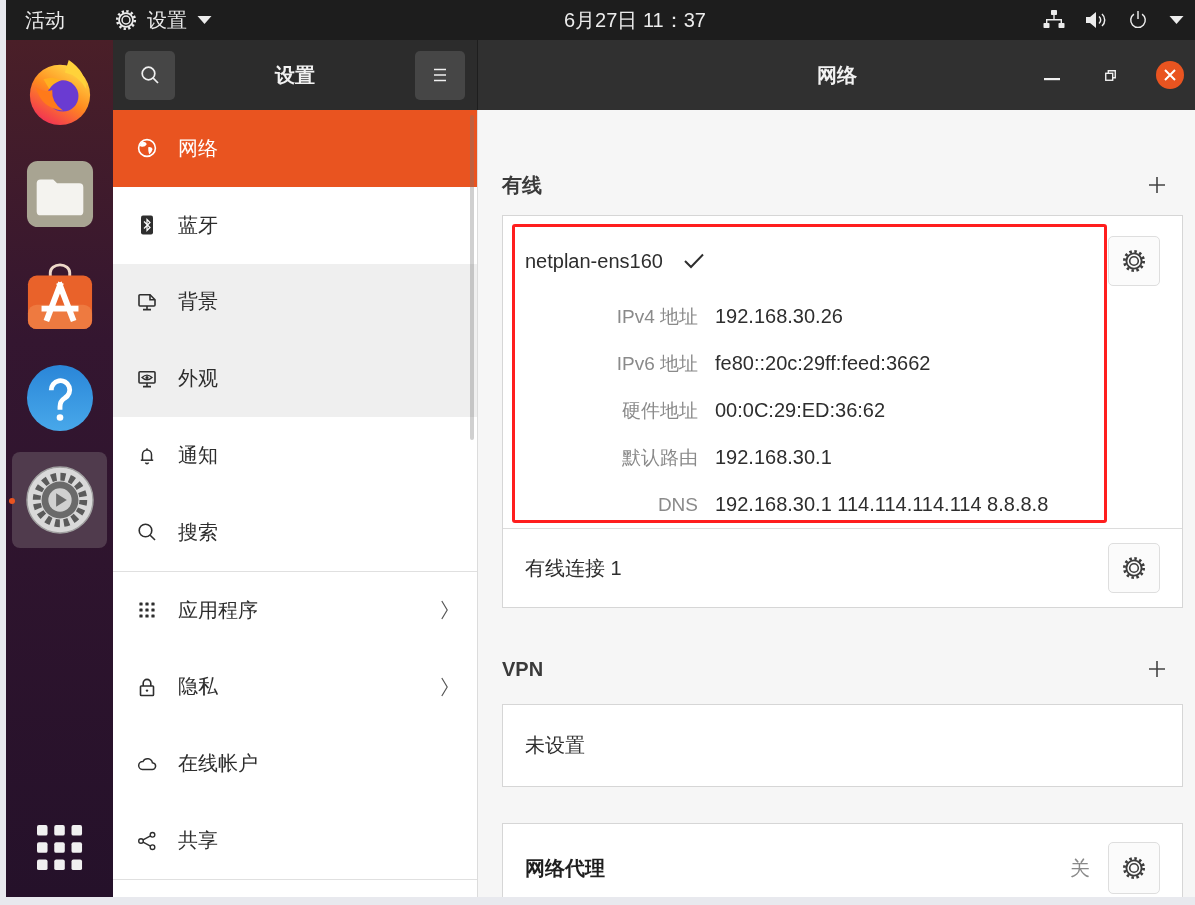  Describe the element at coordinates (147, 302) in the screenshot. I see `monitor-icon` at that location.